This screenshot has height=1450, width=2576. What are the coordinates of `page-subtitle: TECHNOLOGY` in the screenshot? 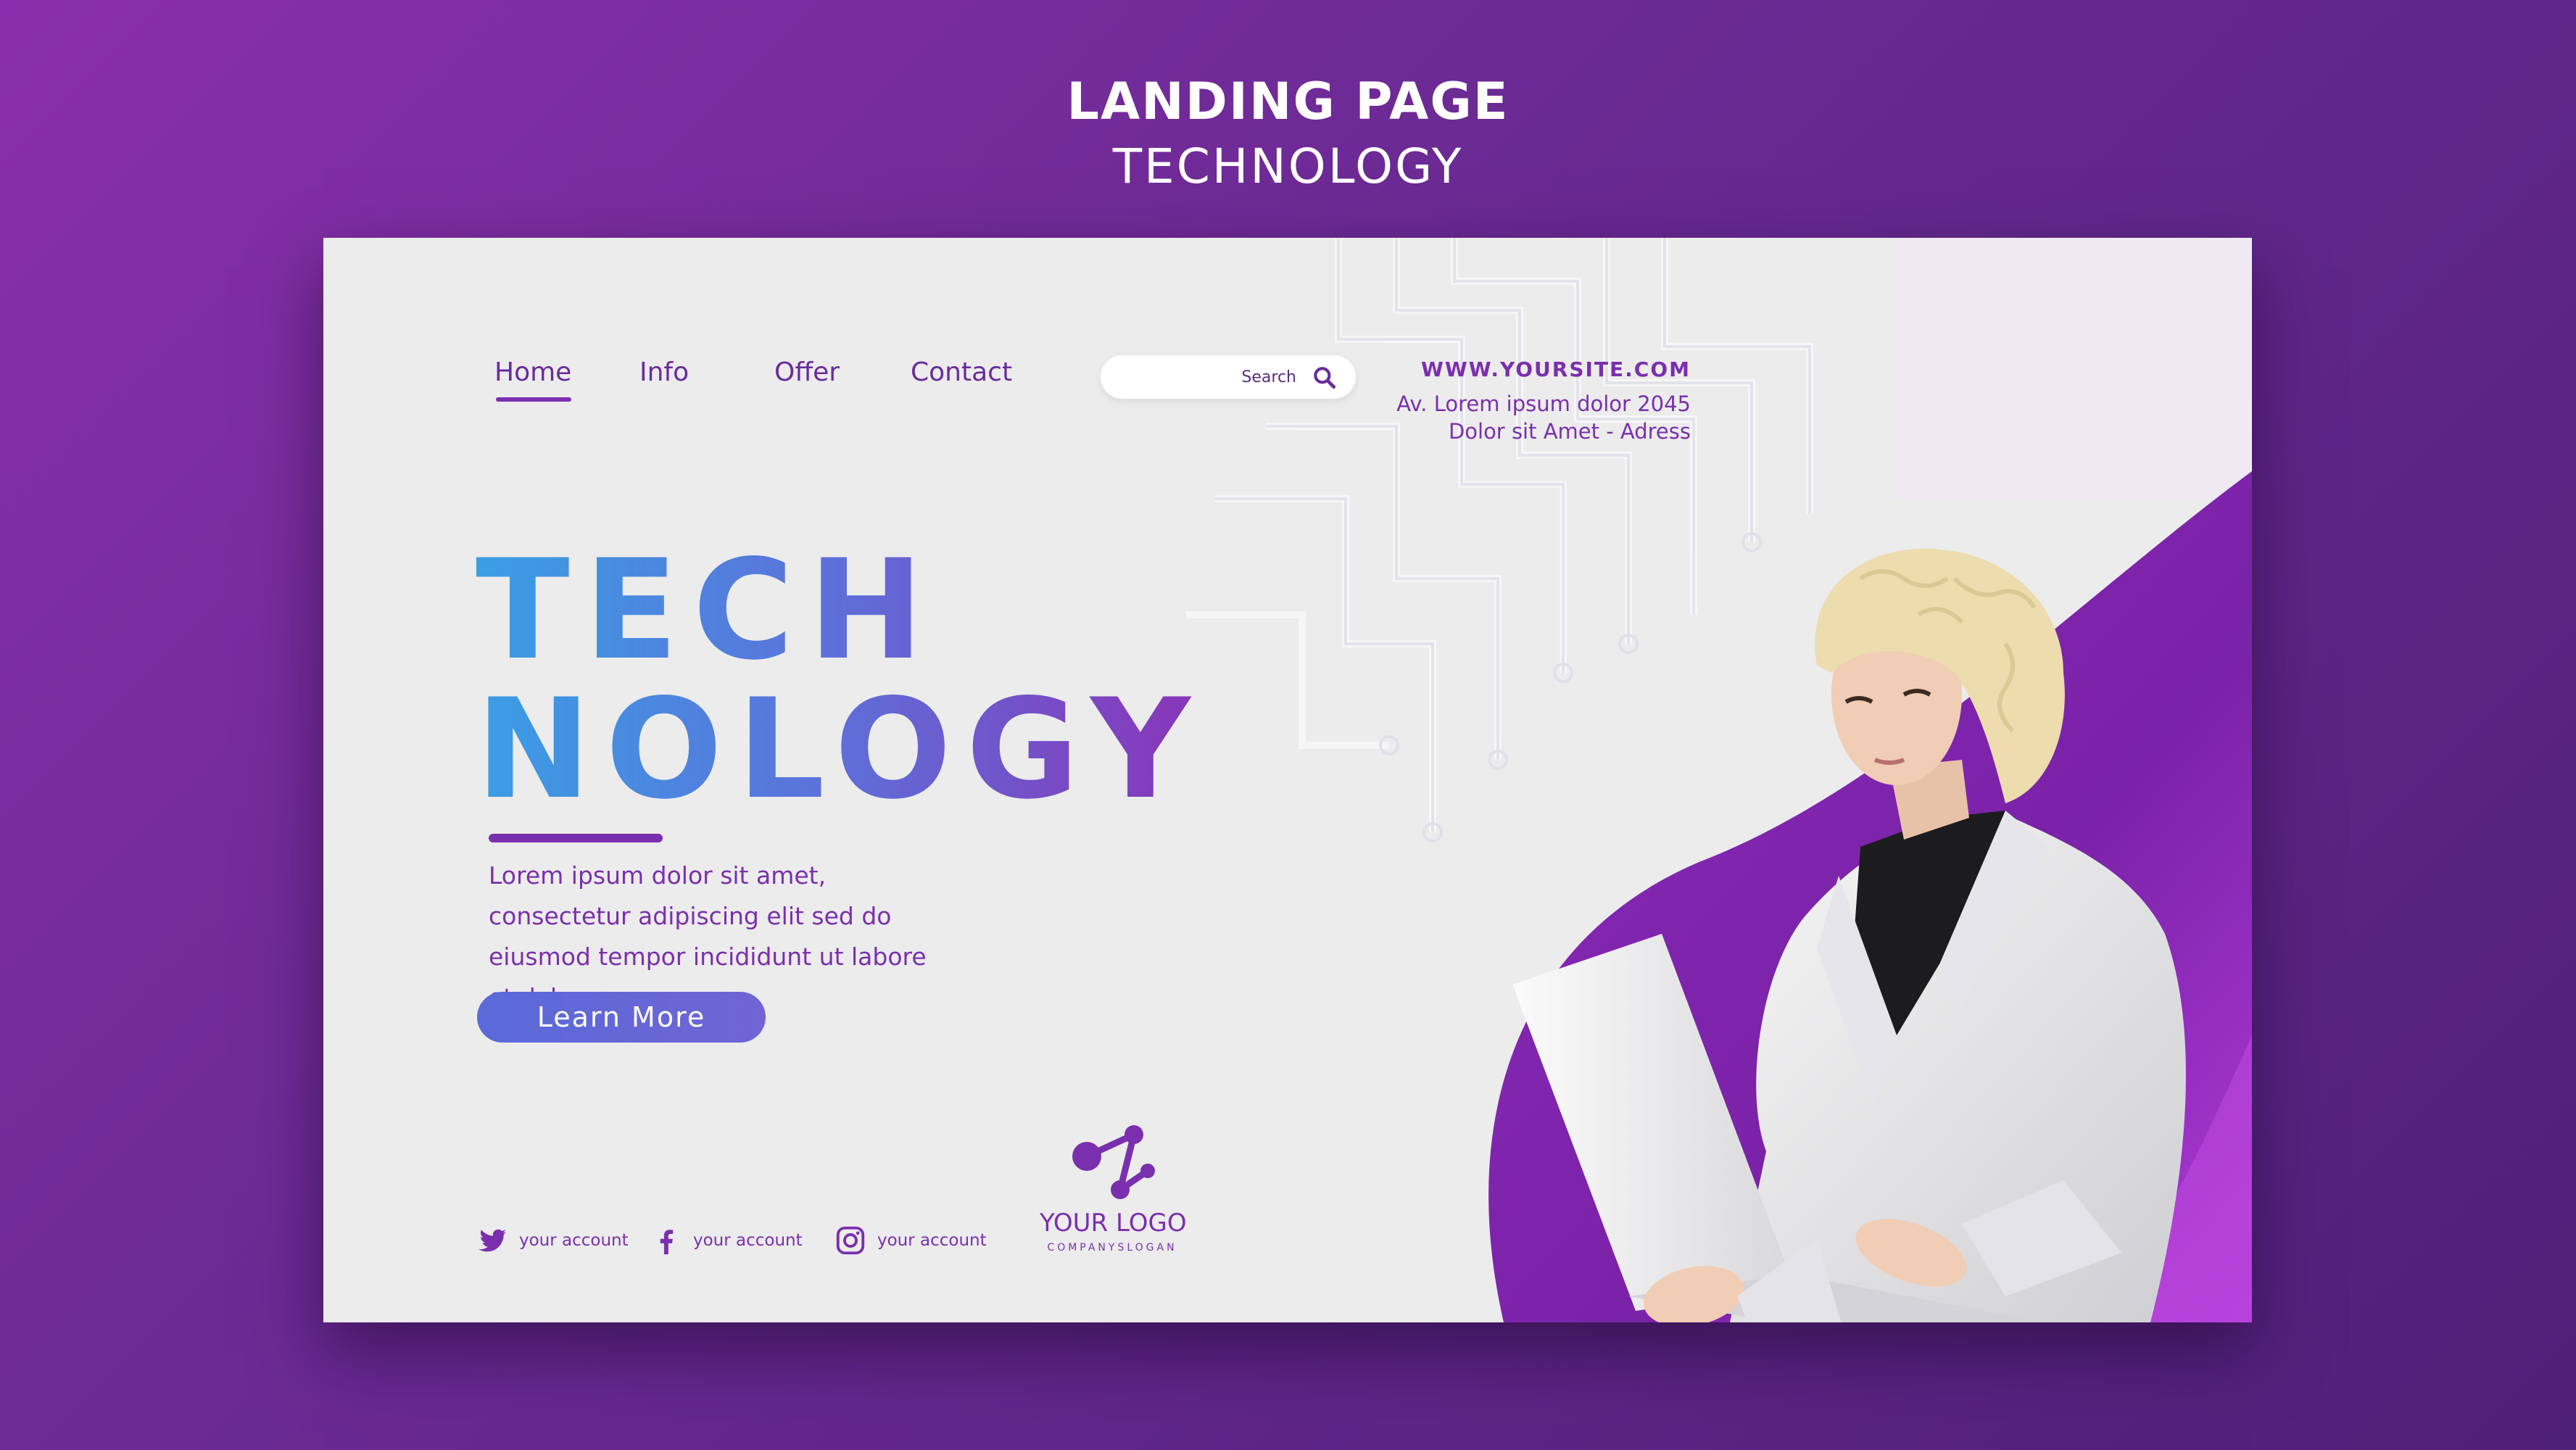 It's located at (1288, 166).